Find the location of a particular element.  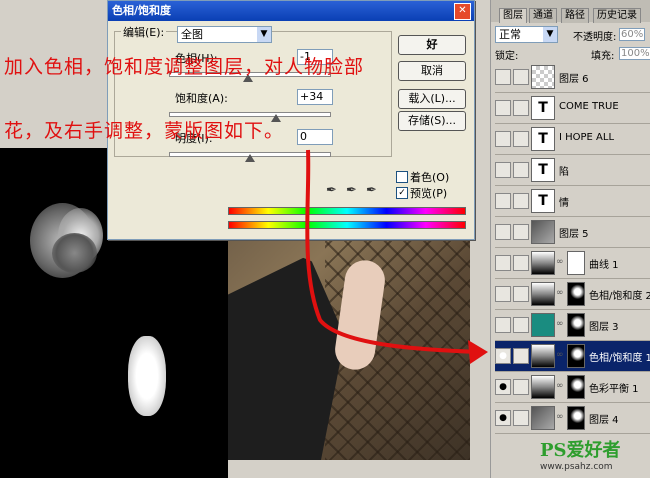

opacity-label: 不透明度: is located at coordinates (595, 37).